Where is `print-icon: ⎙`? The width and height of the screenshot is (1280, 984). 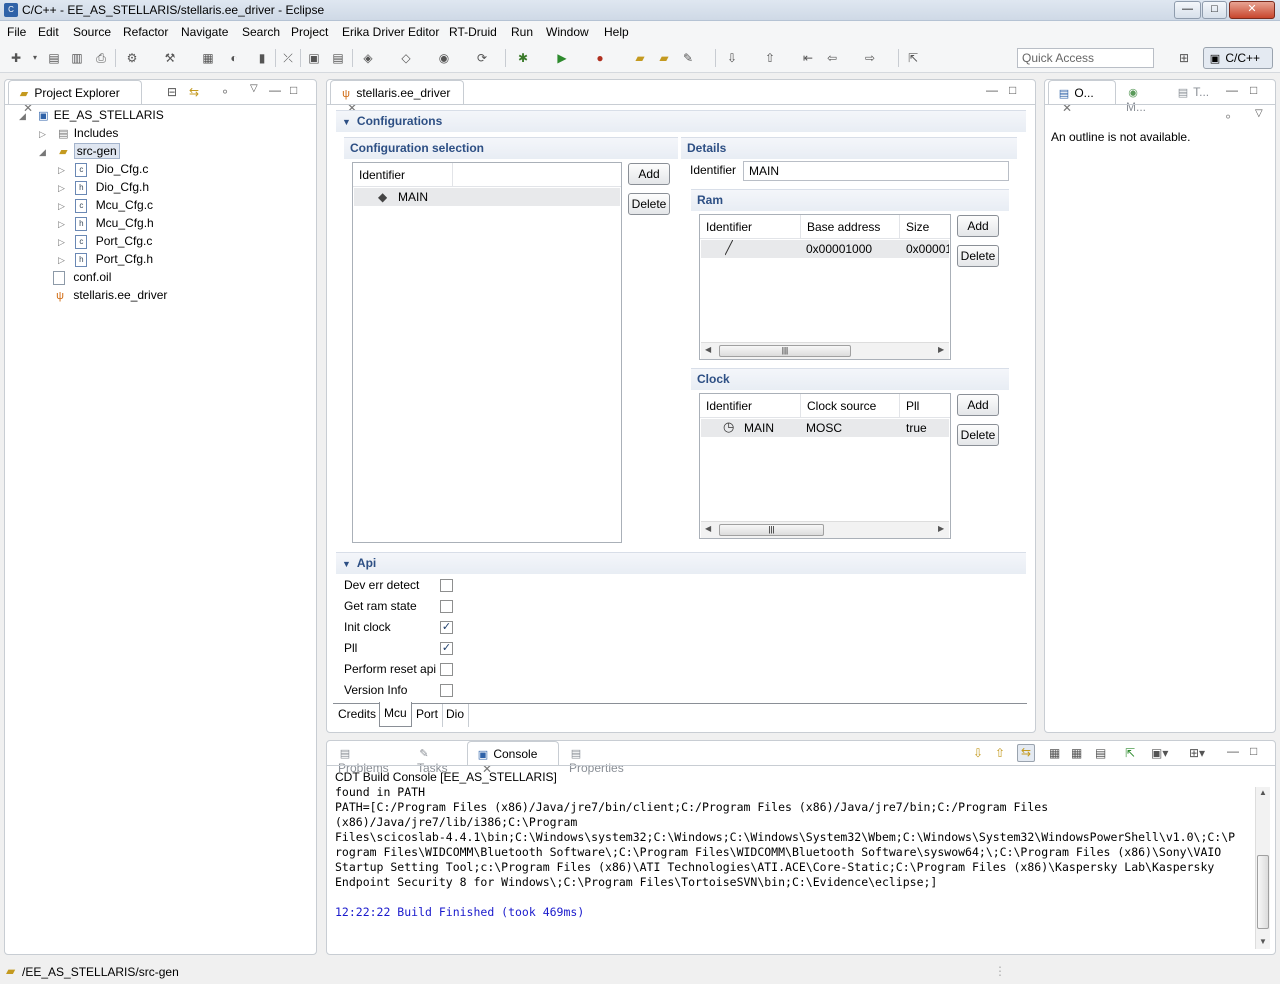
print-icon: ⎙ is located at coordinates (101, 58).